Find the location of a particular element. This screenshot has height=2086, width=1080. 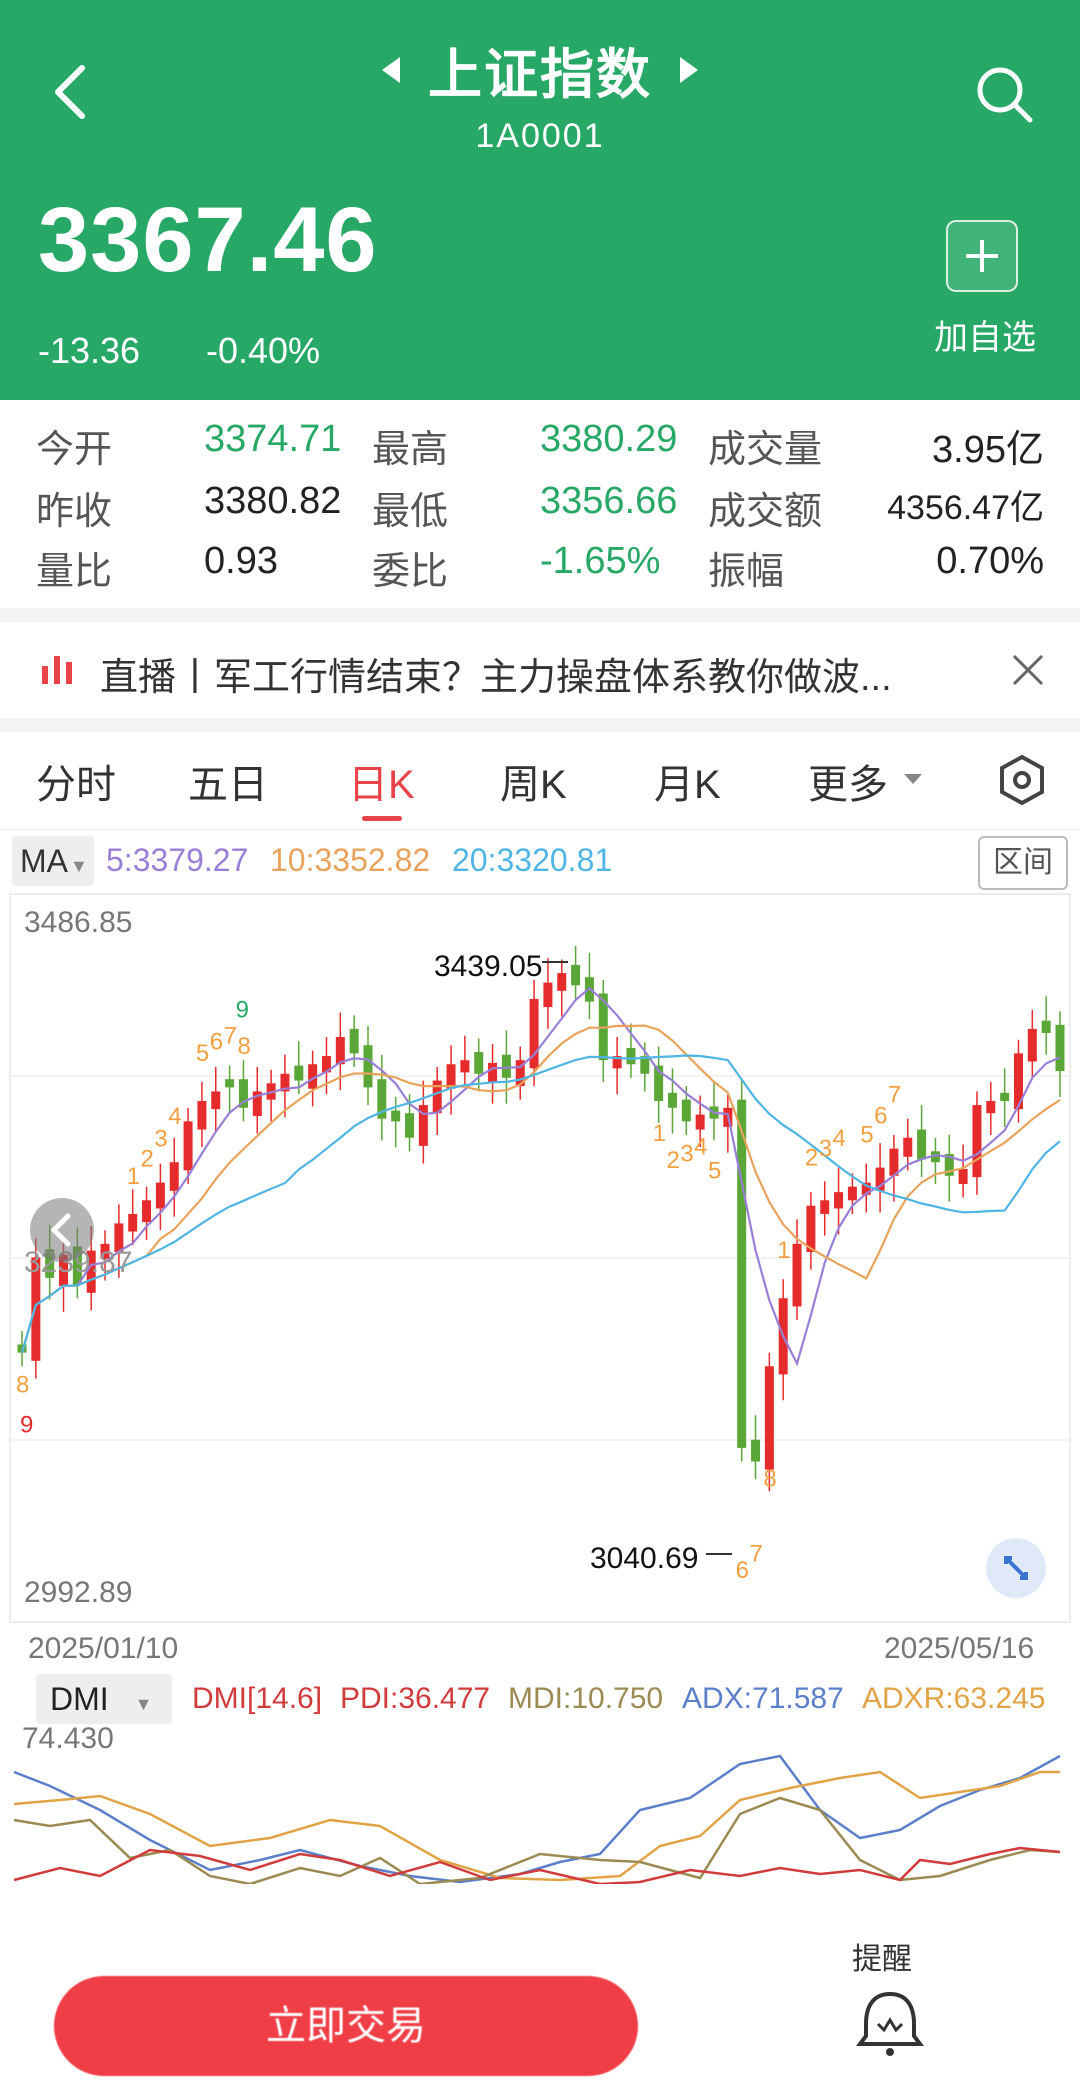

quote-value-prev-close: 3380.82 is located at coordinates (273, 501).